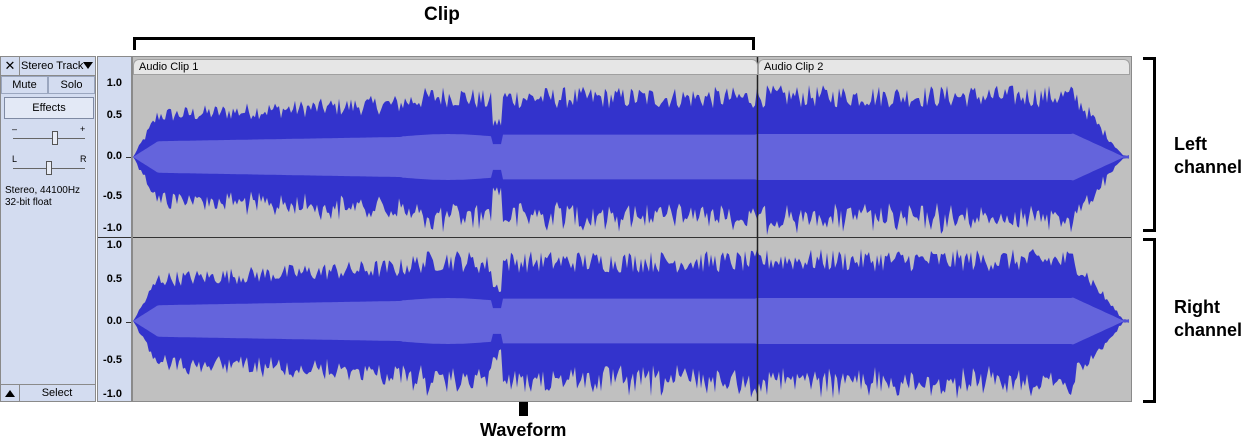 Image resolution: width=1249 pixels, height=442 pixels. Describe the element at coordinates (49, 138) in the screenshot. I see `gain-slider-track` at that location.